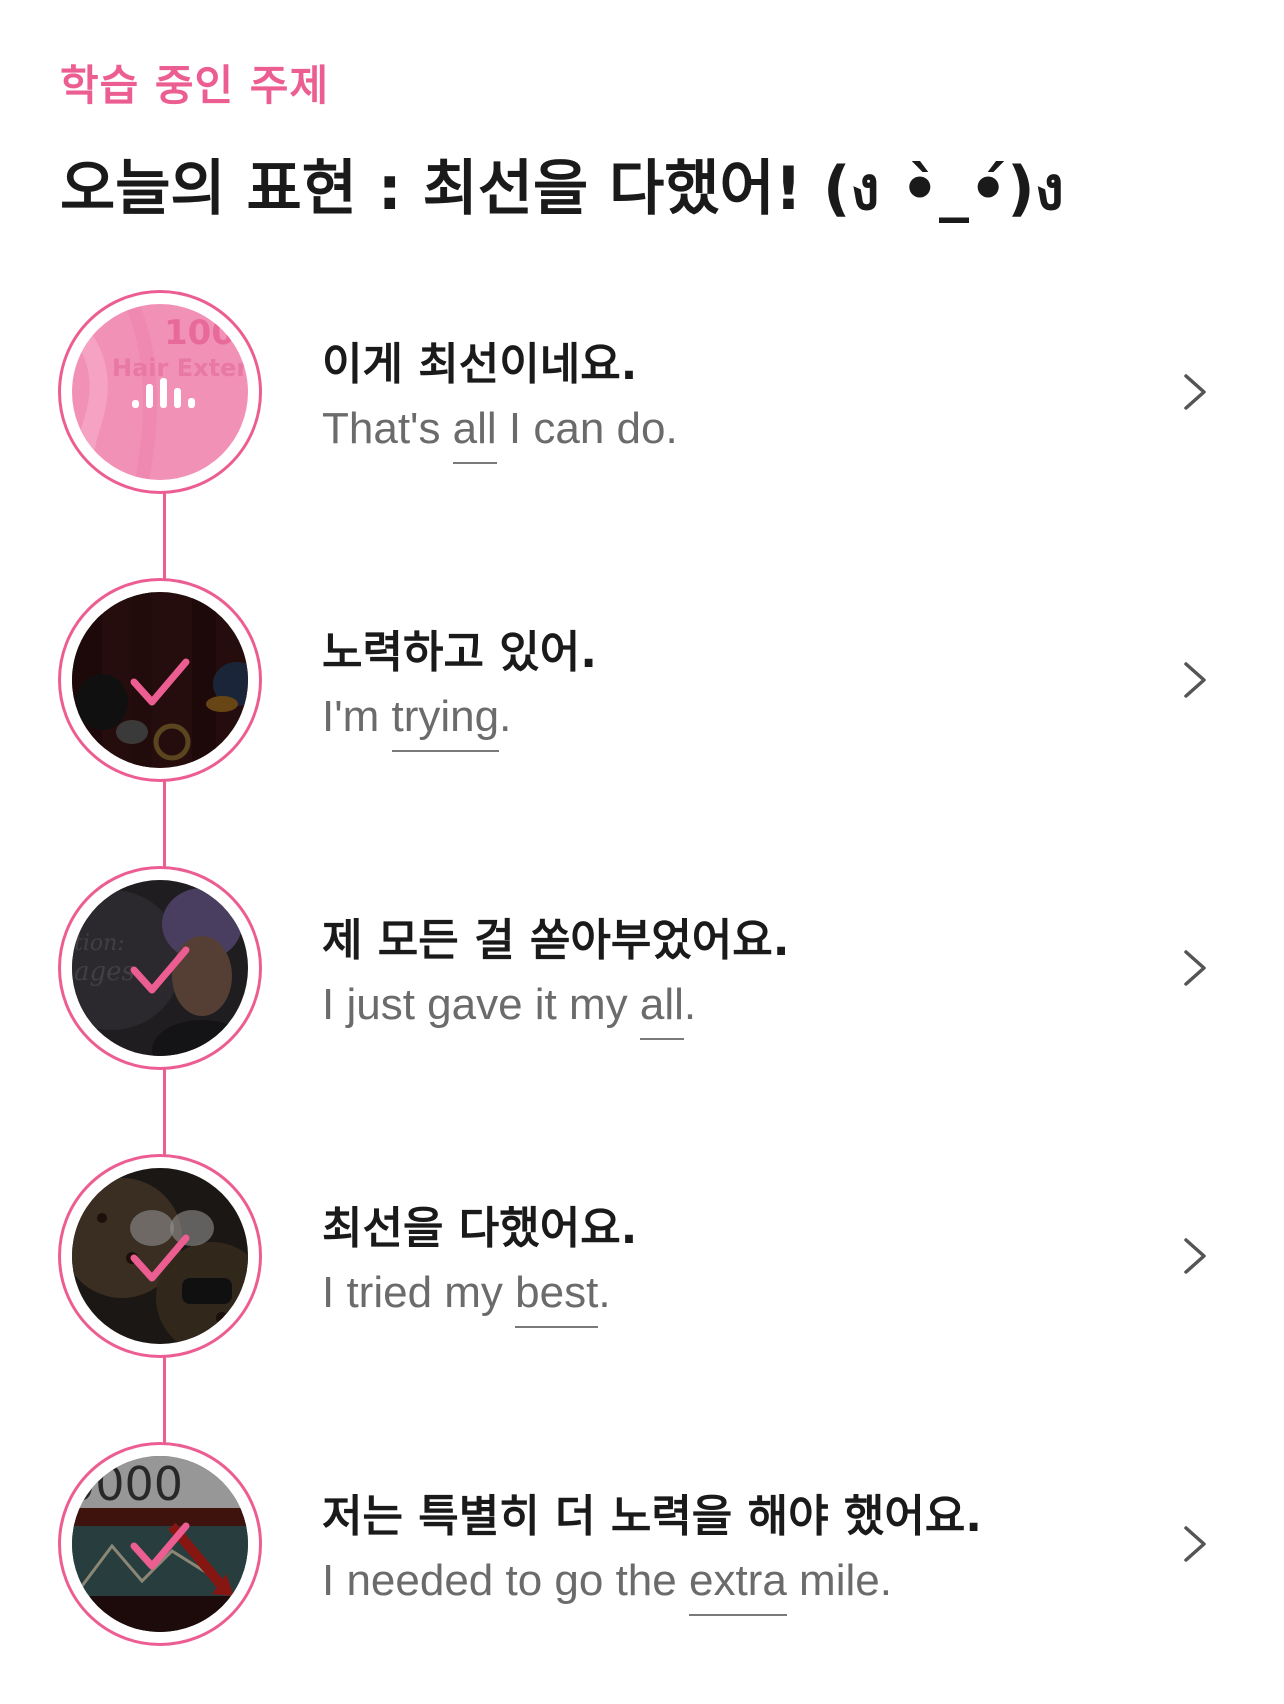  Describe the element at coordinates (480, 364) in the screenshot. I see `korean-expression: 이게 최선이네요.` at that location.